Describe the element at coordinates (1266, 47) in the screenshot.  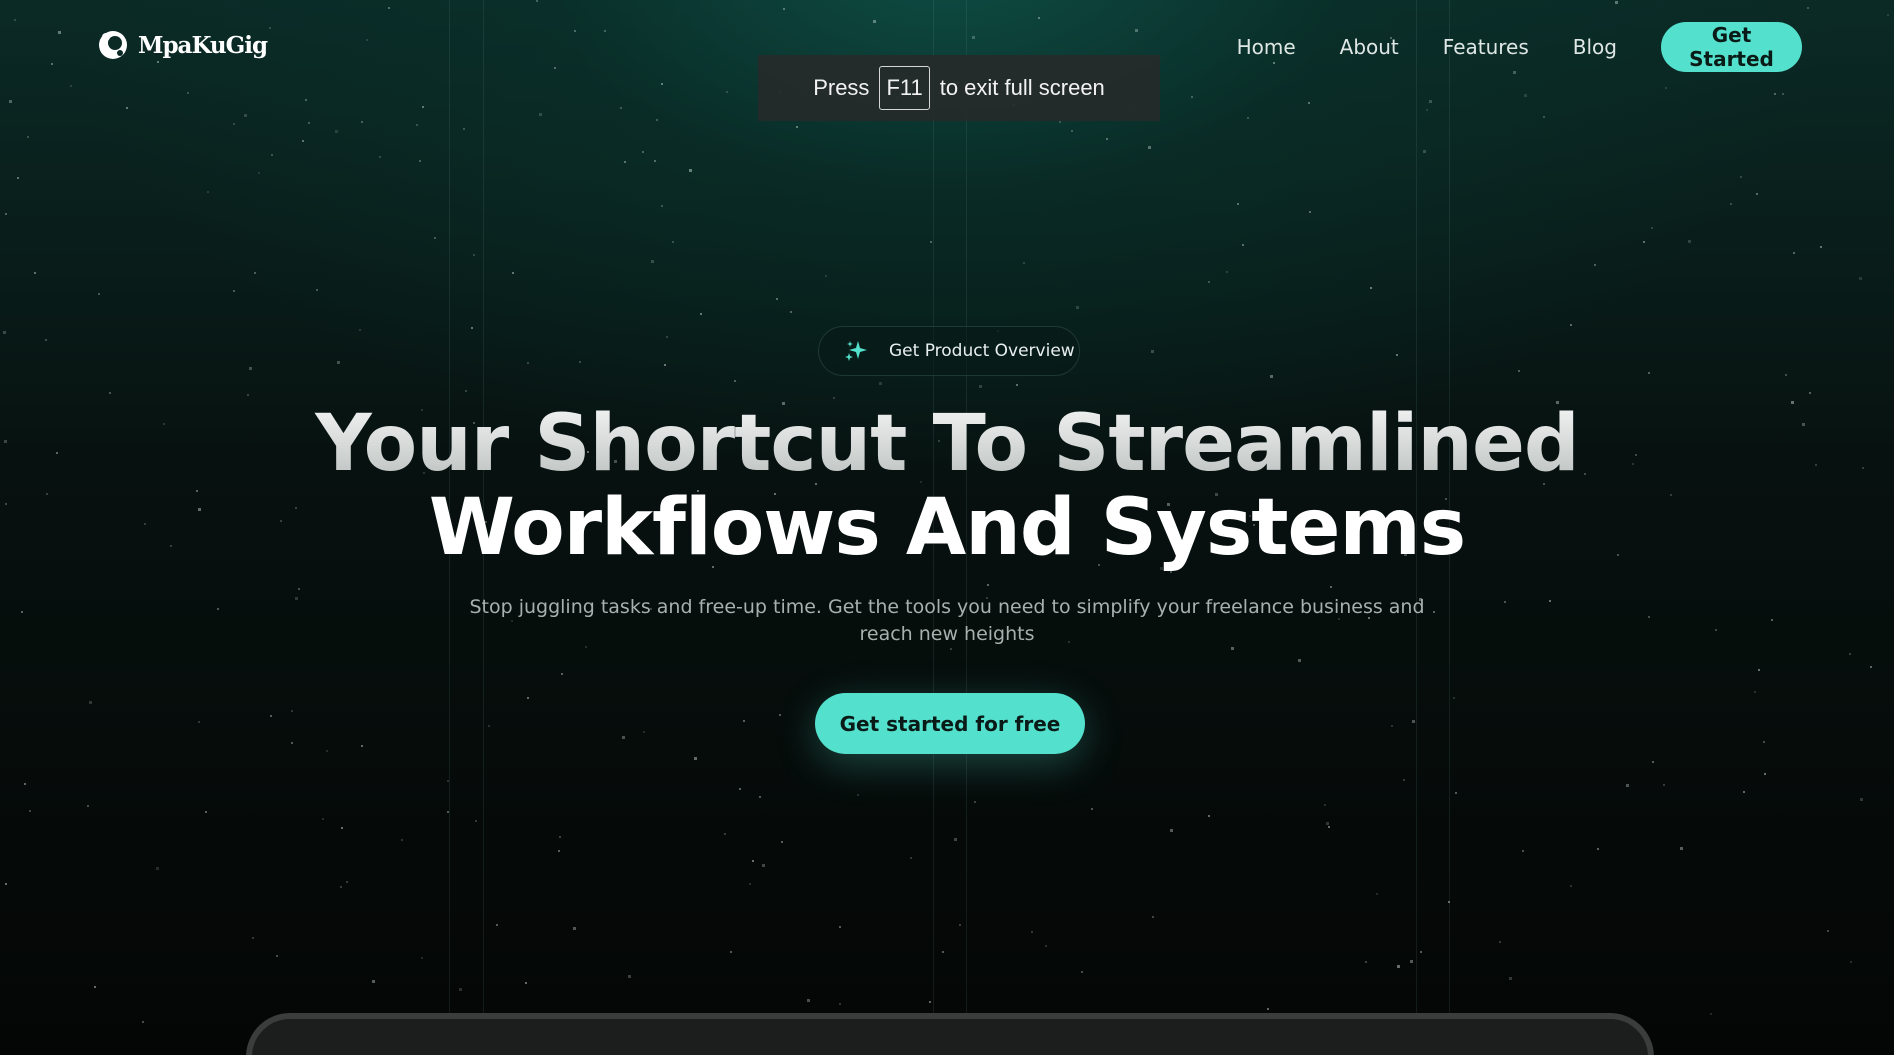
I see `nav-home-link: Home` at that location.